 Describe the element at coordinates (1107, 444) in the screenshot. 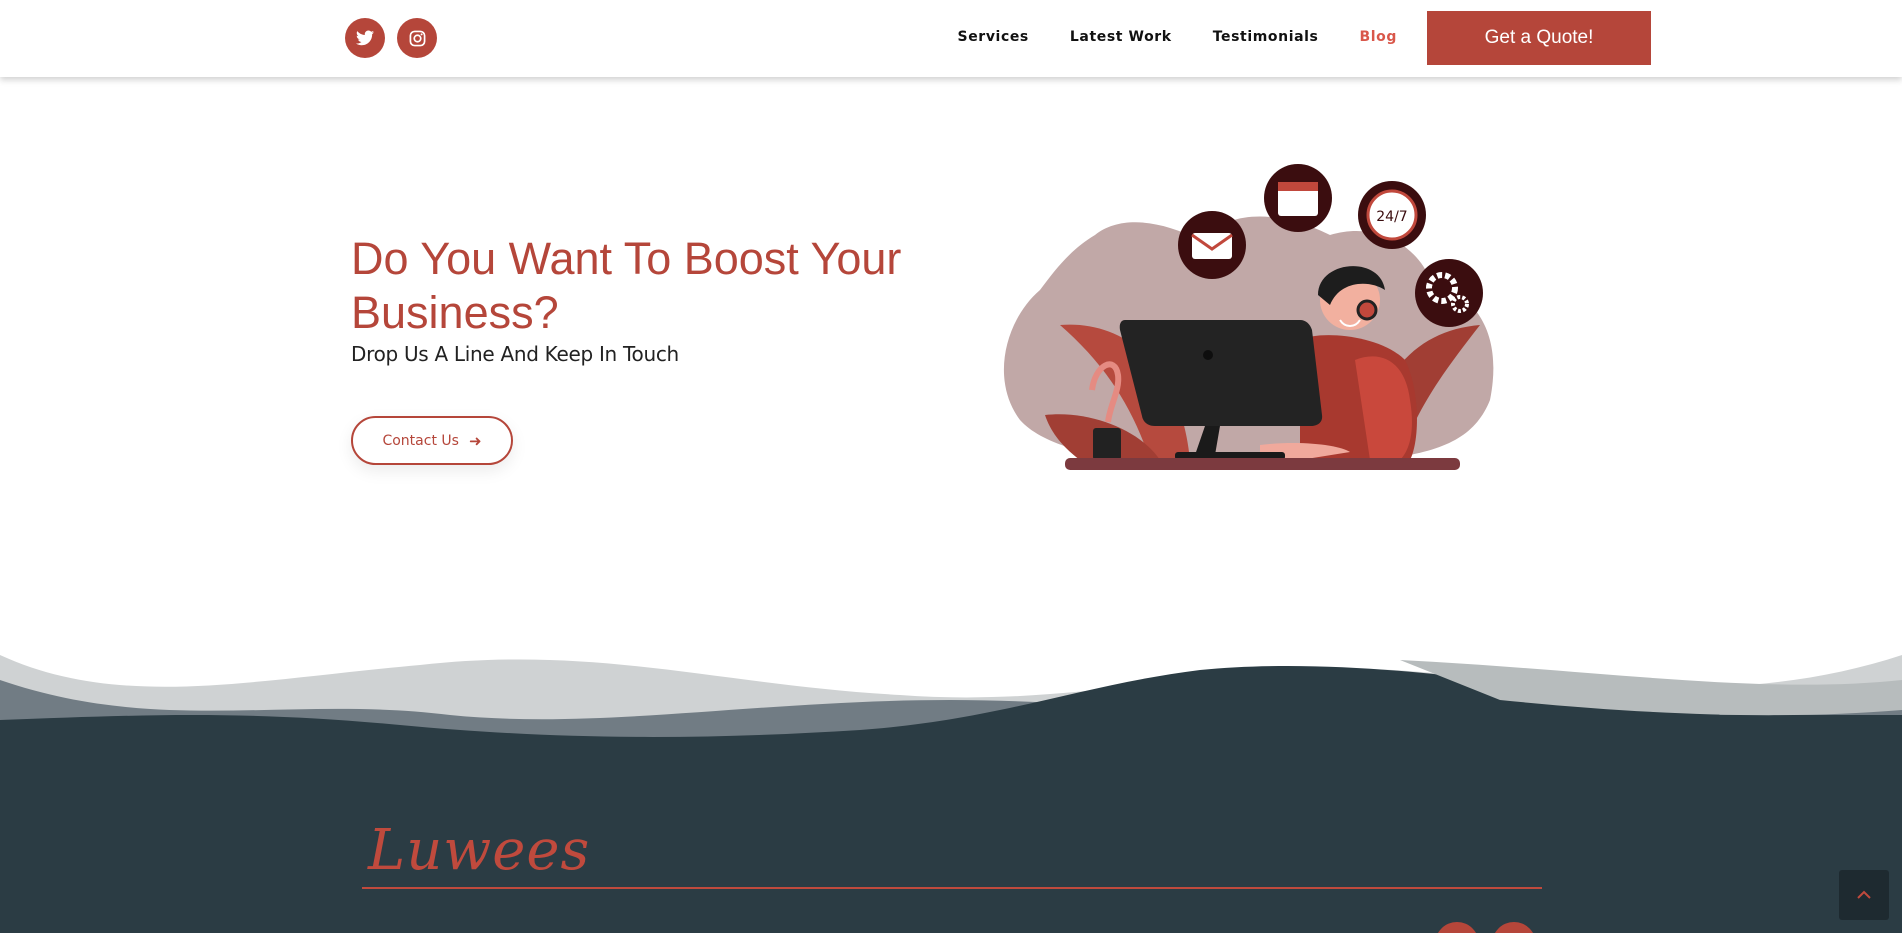

I see `plant-pot` at that location.